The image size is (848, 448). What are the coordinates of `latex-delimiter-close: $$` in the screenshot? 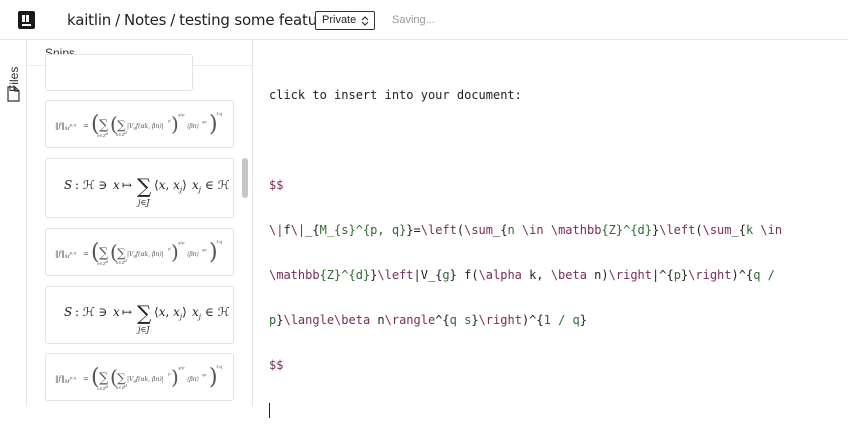 It's located at (276, 365).